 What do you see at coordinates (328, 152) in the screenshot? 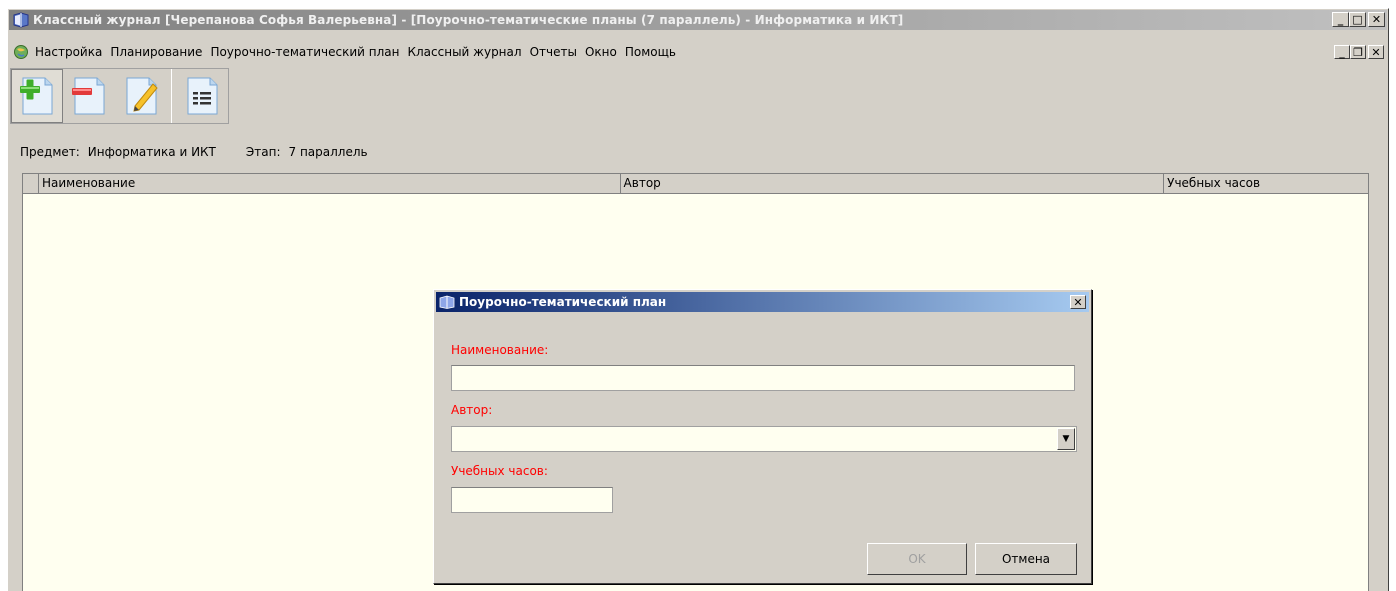
I see `stage-value: 7 параллель` at bounding box center [328, 152].